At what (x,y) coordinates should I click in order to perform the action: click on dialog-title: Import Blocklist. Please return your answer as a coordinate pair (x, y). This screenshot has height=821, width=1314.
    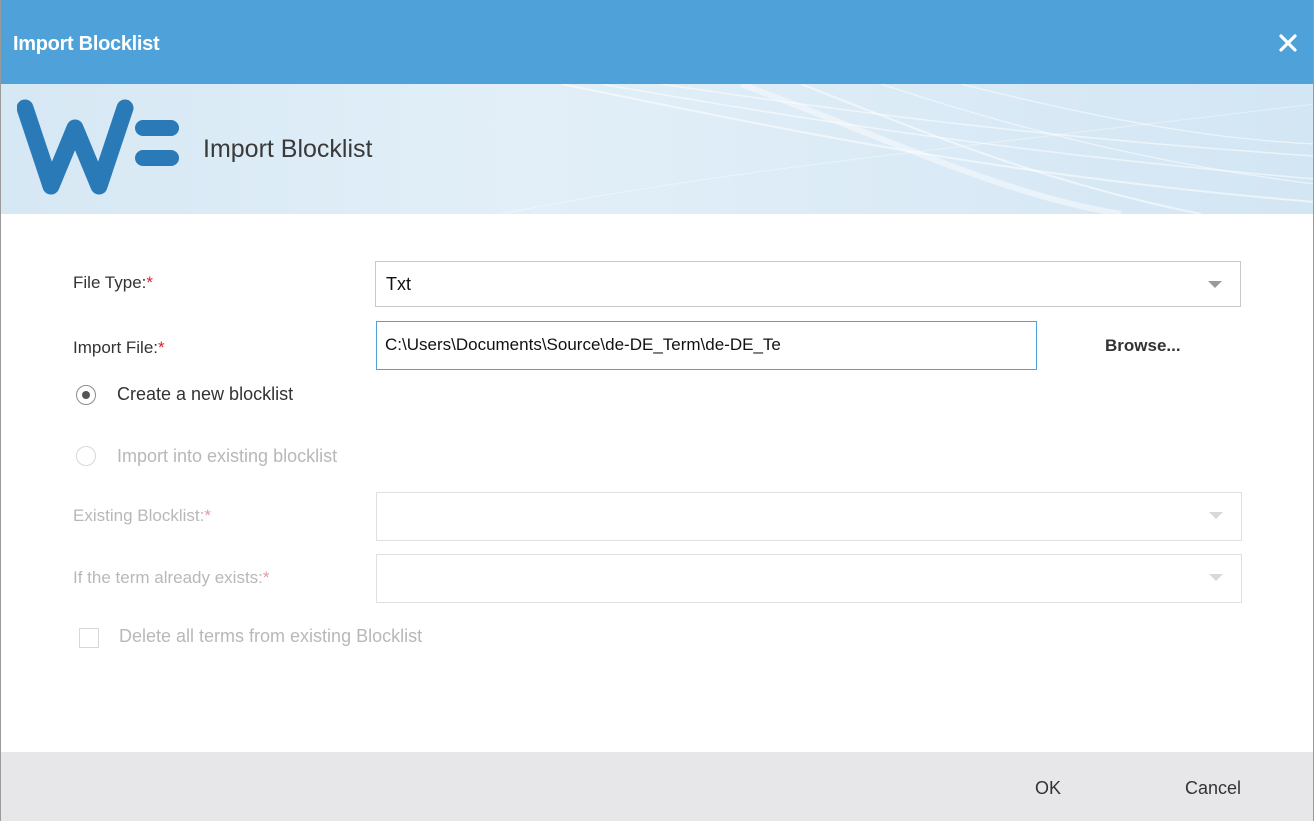
    Looking at the image, I should click on (86, 44).